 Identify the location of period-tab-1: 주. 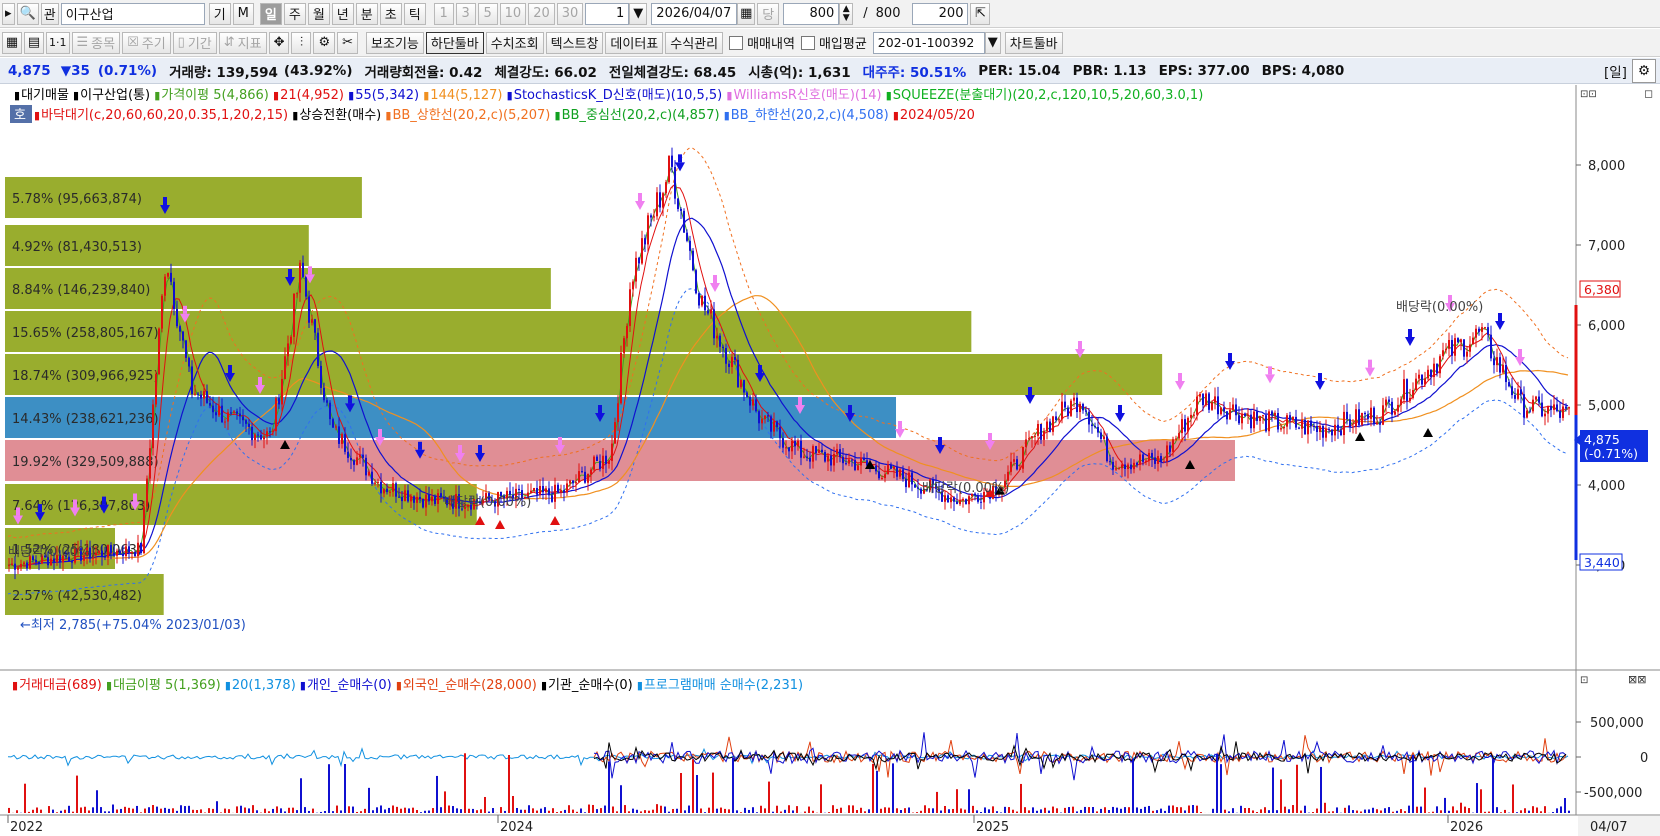
(294, 13).